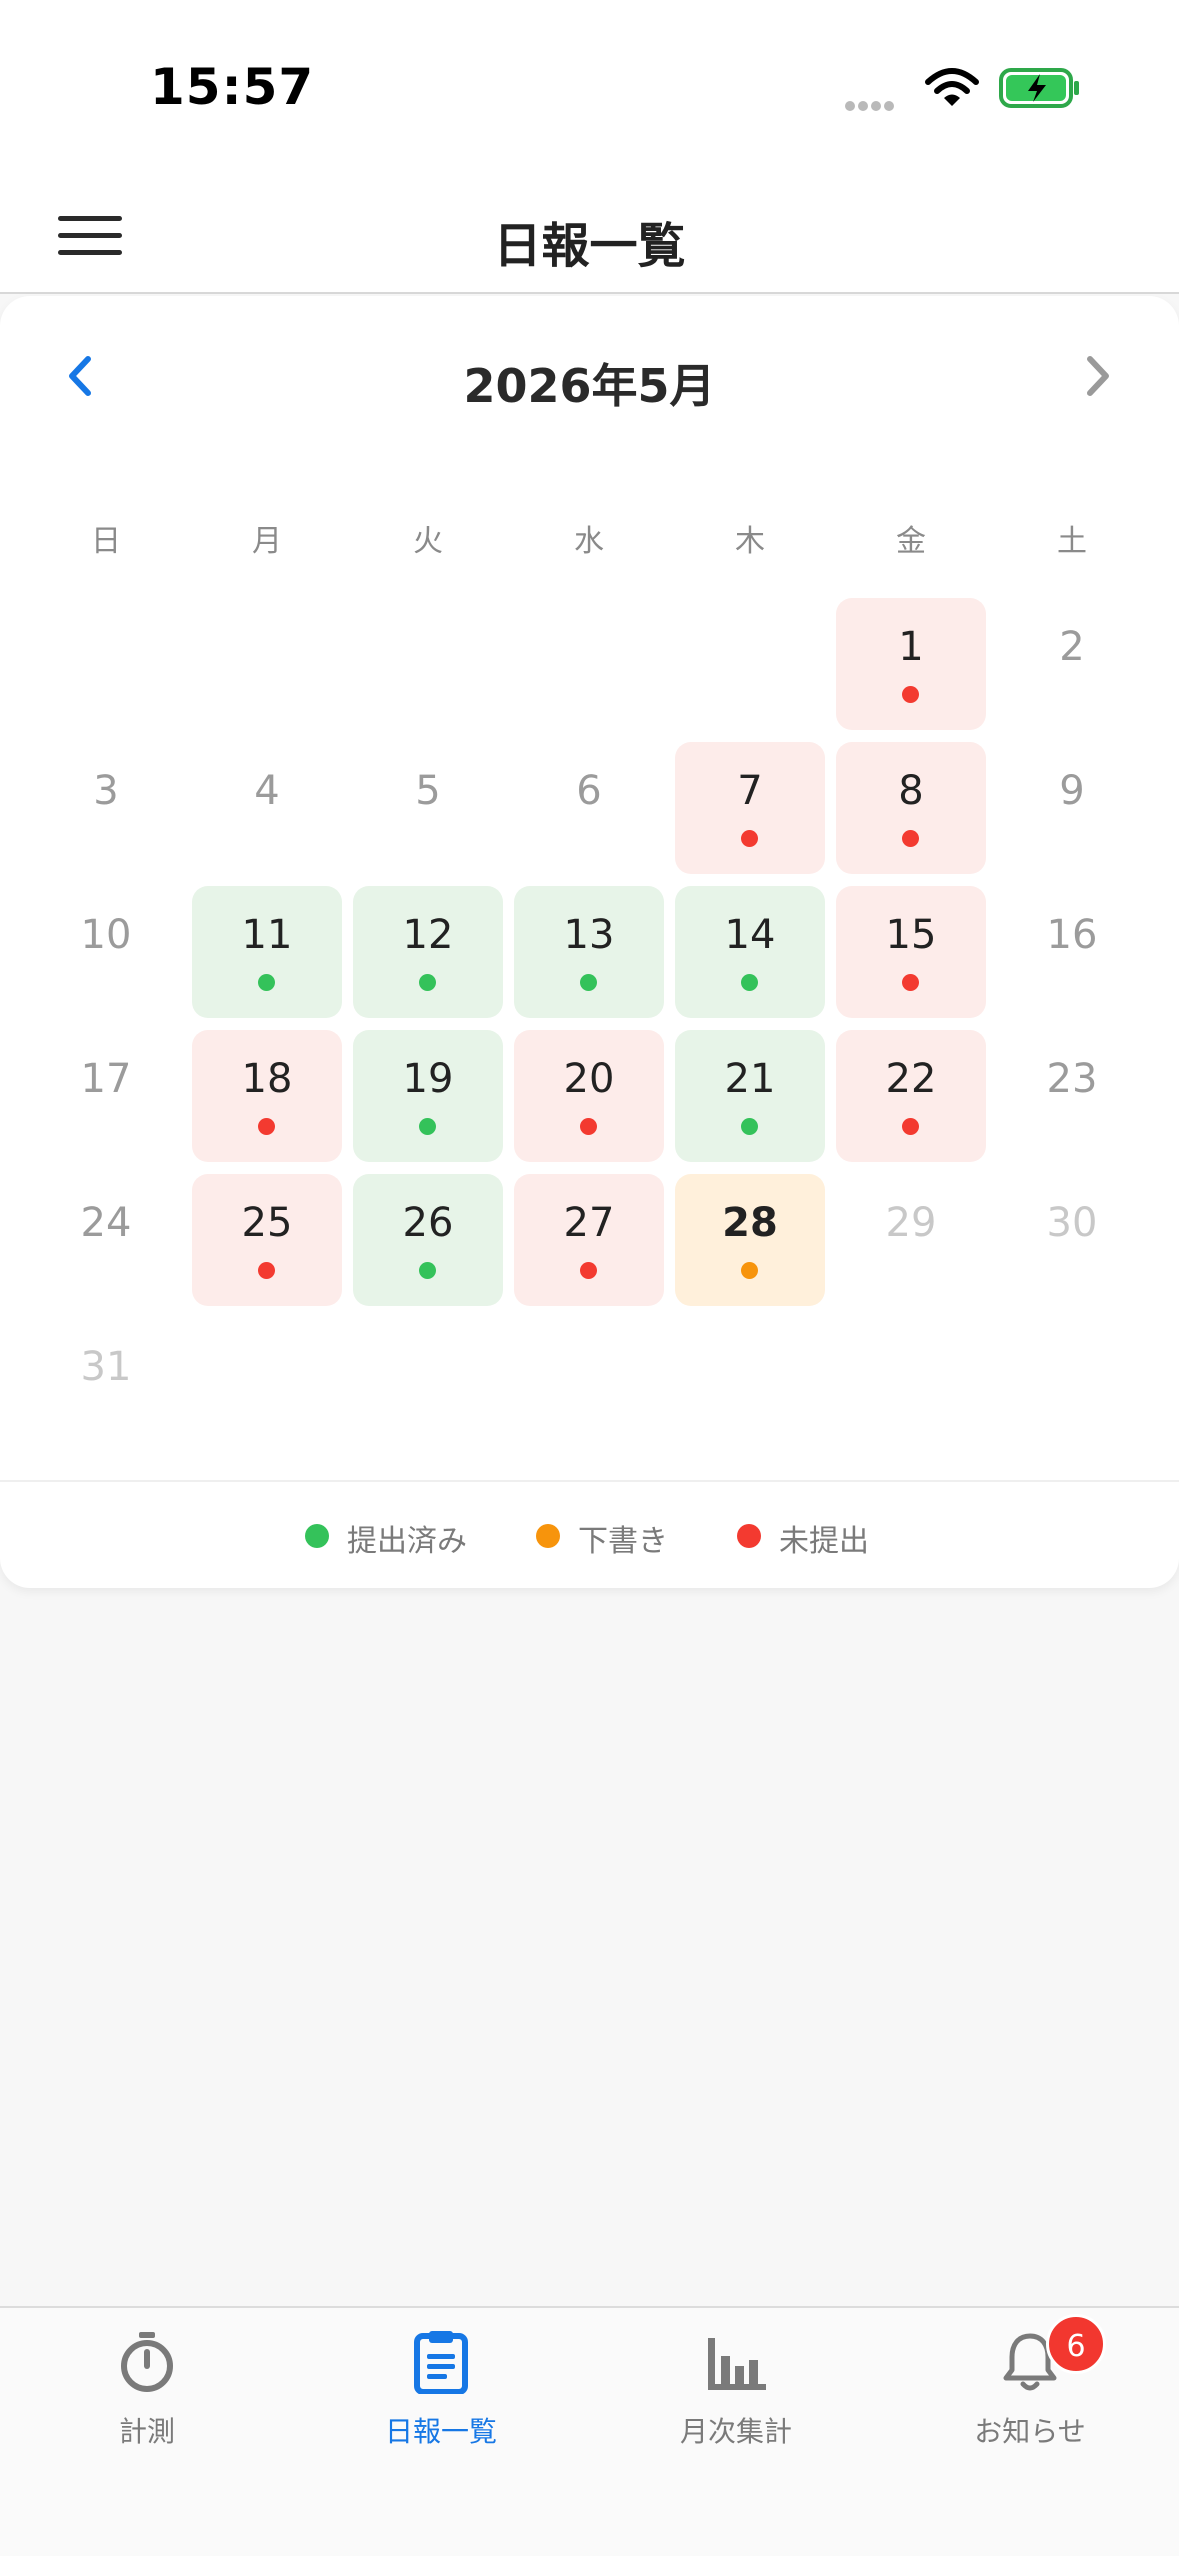 Image resolution: width=1179 pixels, height=2556 pixels. I want to click on weekday-label: 日, so click(106, 541).